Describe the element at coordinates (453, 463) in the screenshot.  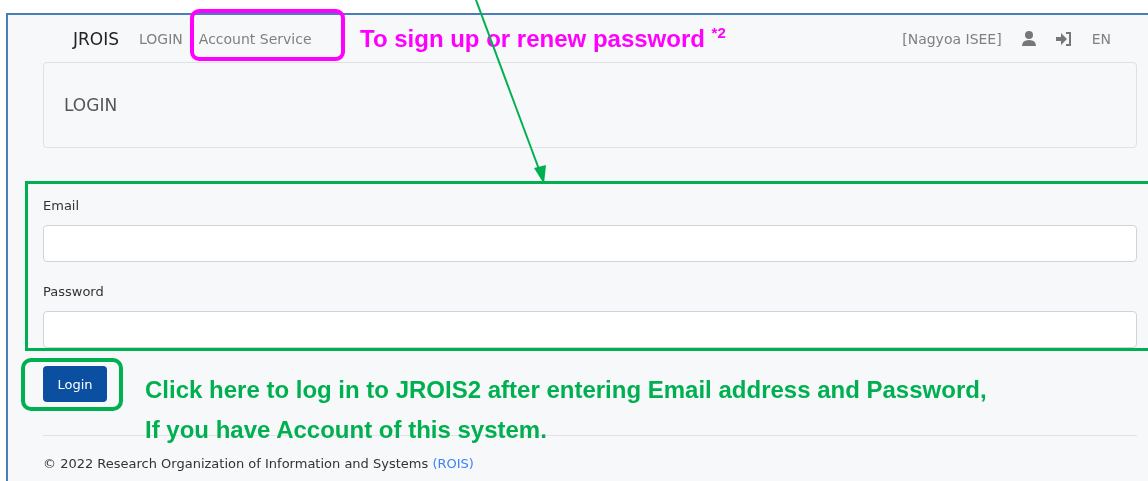
I see `footer-link: (ROIS)` at that location.